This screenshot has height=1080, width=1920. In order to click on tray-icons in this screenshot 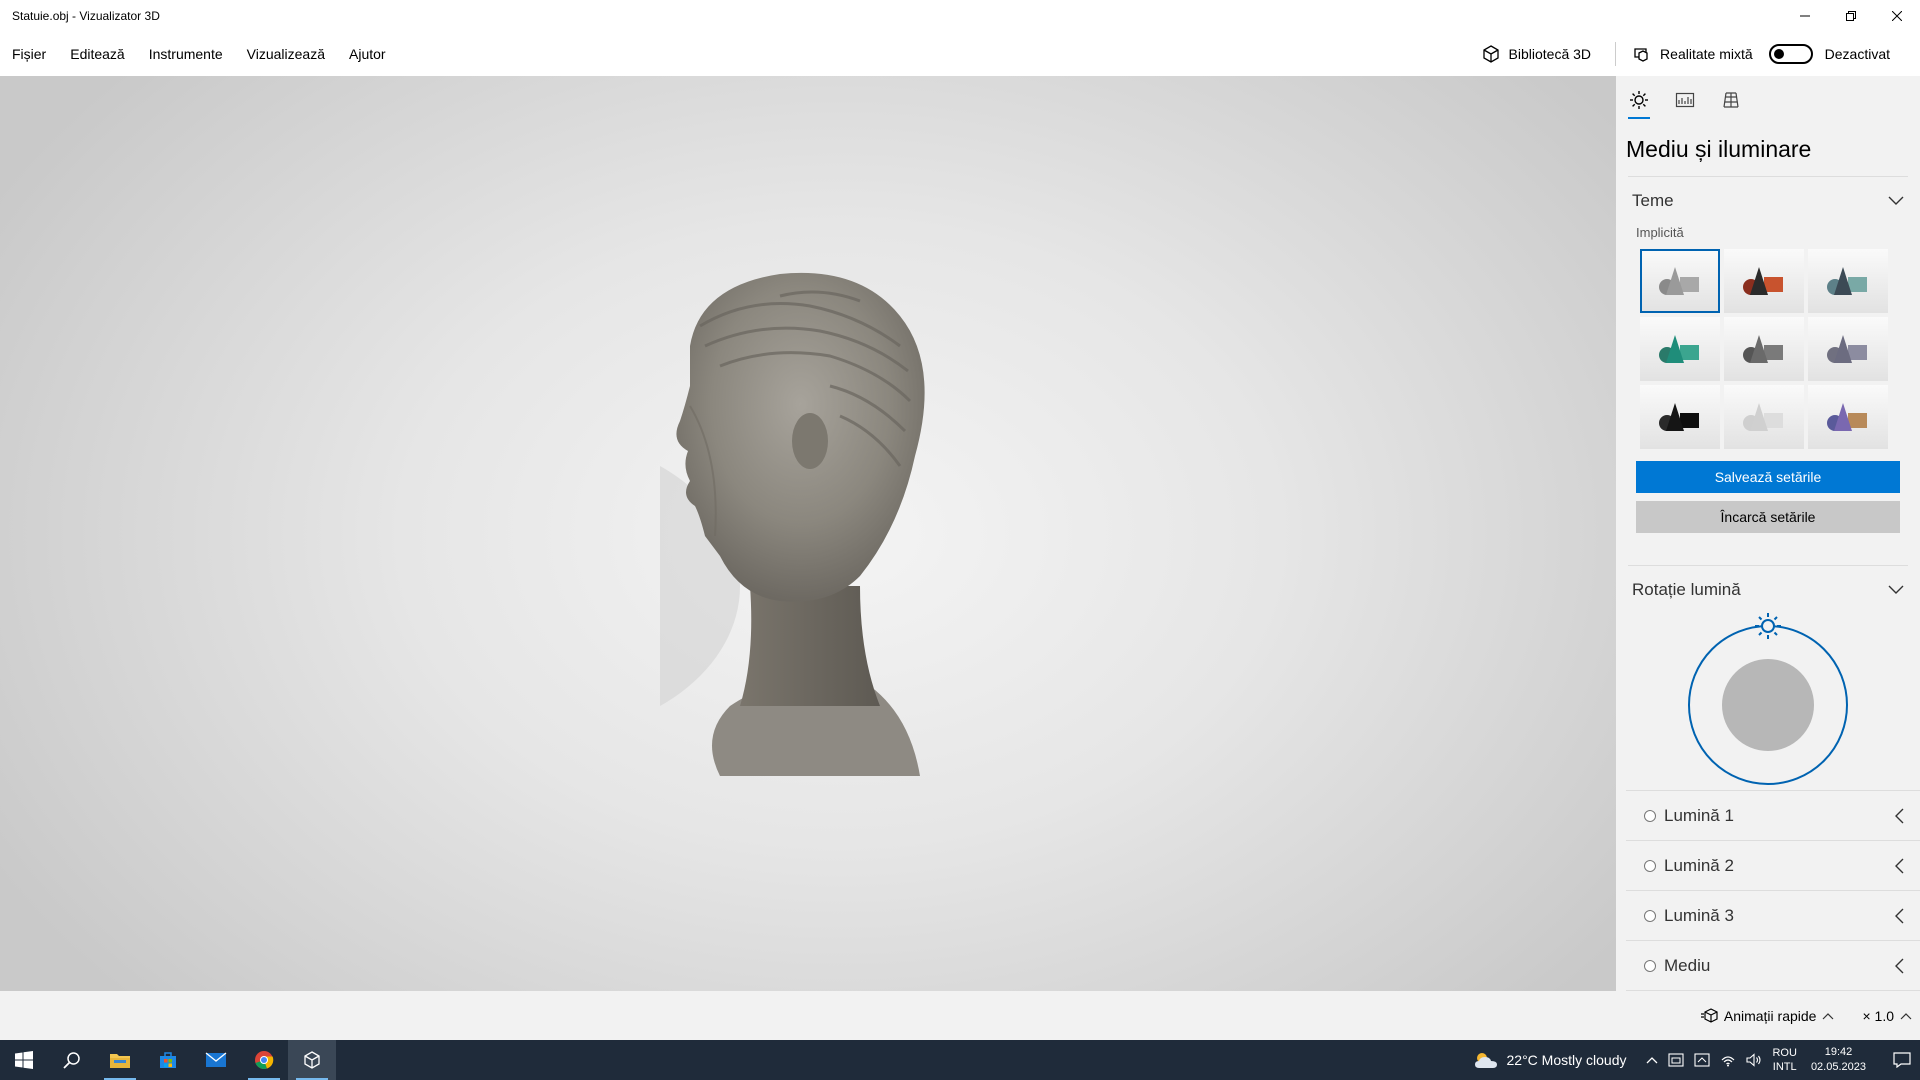, I will do `click(1704, 1060)`.